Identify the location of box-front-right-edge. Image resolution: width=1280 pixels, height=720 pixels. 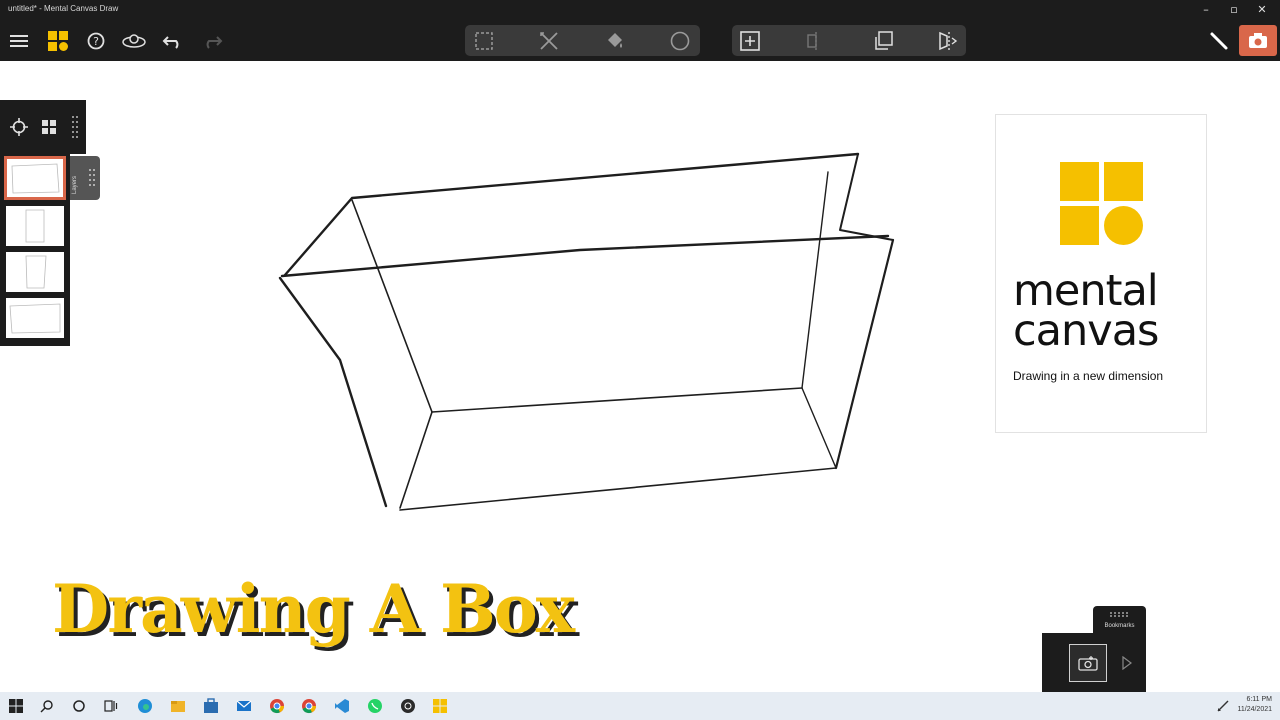
(864, 354).